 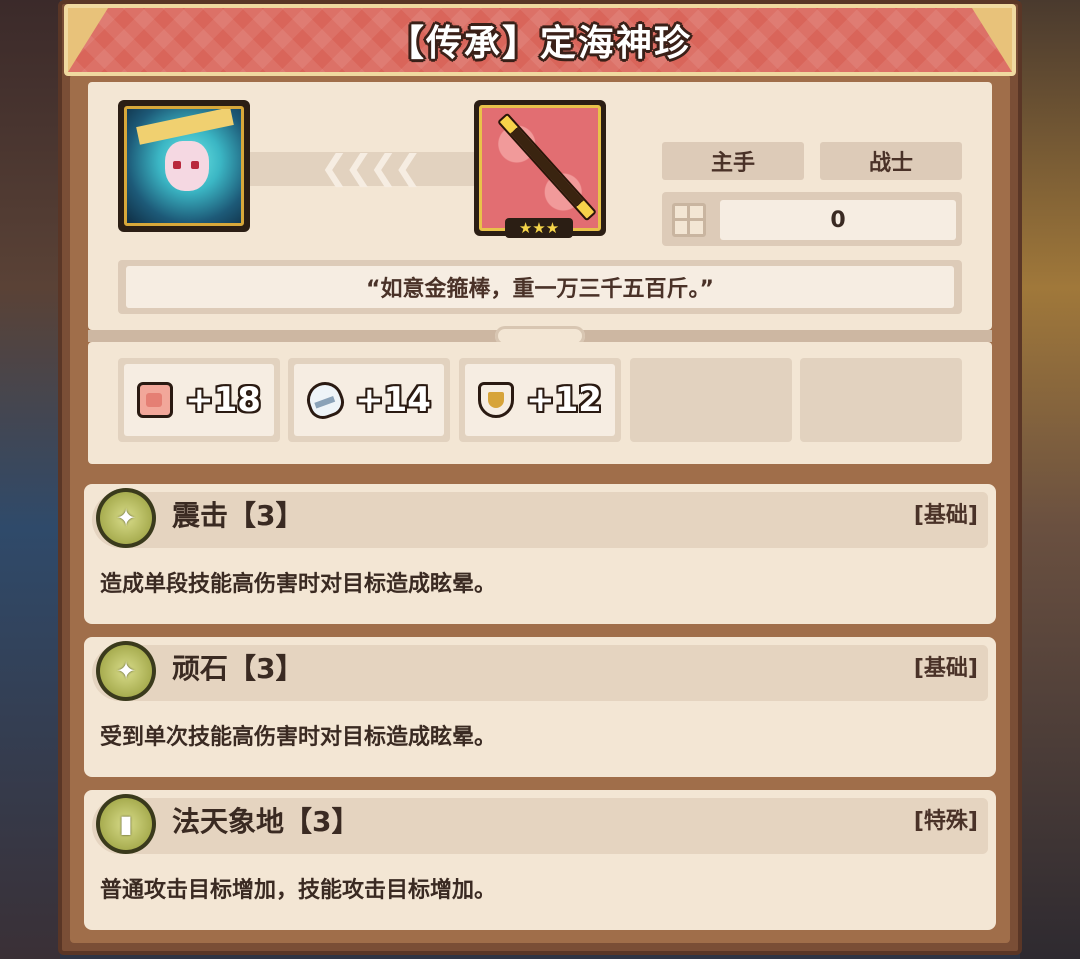 I want to click on shoe-icon, so click(x=325, y=400).